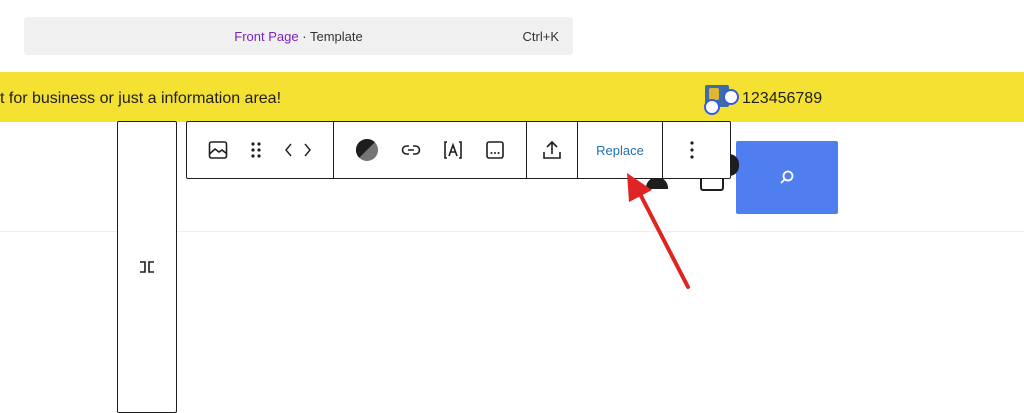  I want to click on upload-icon, so click(552, 149).